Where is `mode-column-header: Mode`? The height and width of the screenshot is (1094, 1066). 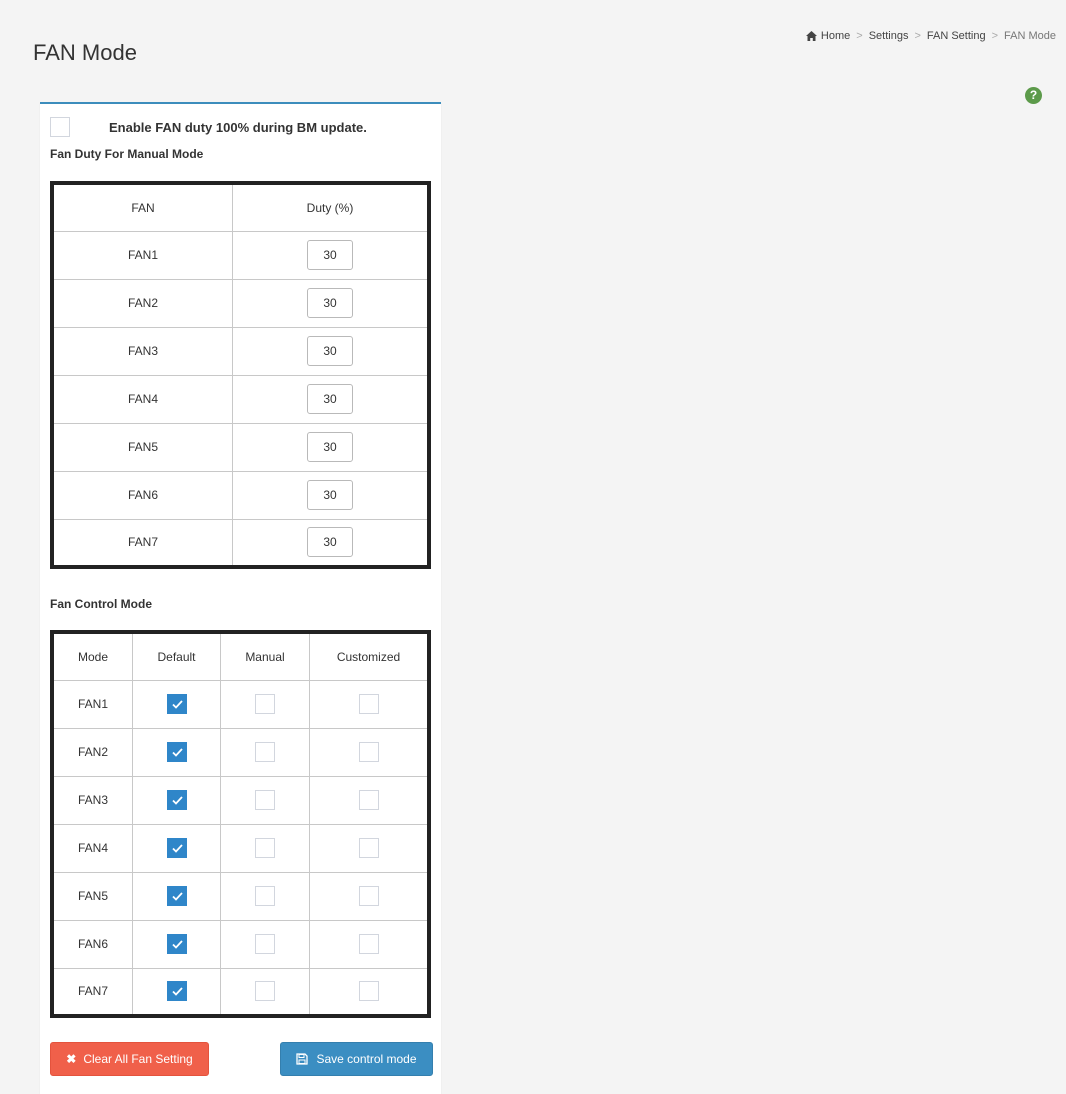
mode-column-header: Mode is located at coordinates (92, 656).